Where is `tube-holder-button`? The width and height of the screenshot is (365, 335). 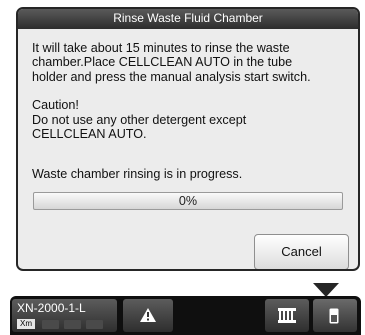
tube-holder-button is located at coordinates (335, 315).